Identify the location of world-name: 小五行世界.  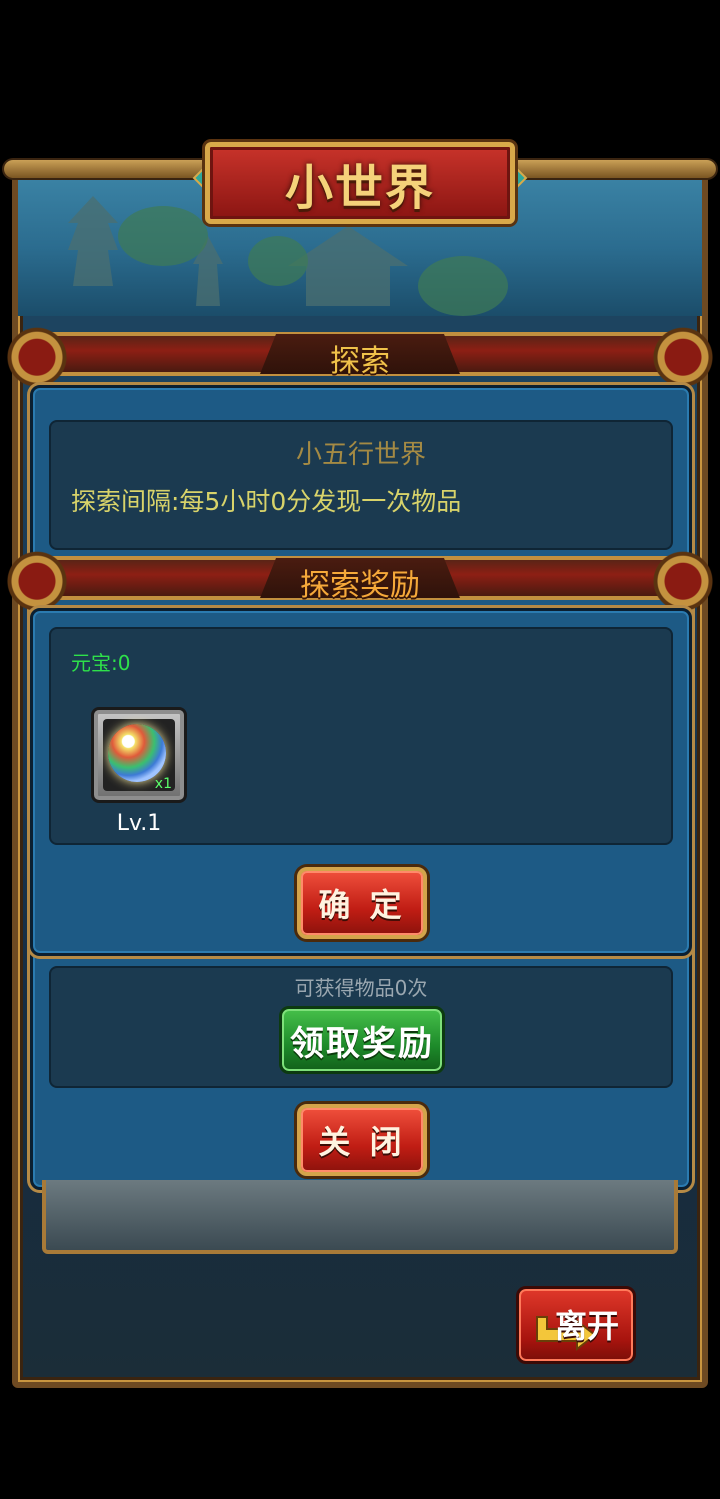
(360, 455).